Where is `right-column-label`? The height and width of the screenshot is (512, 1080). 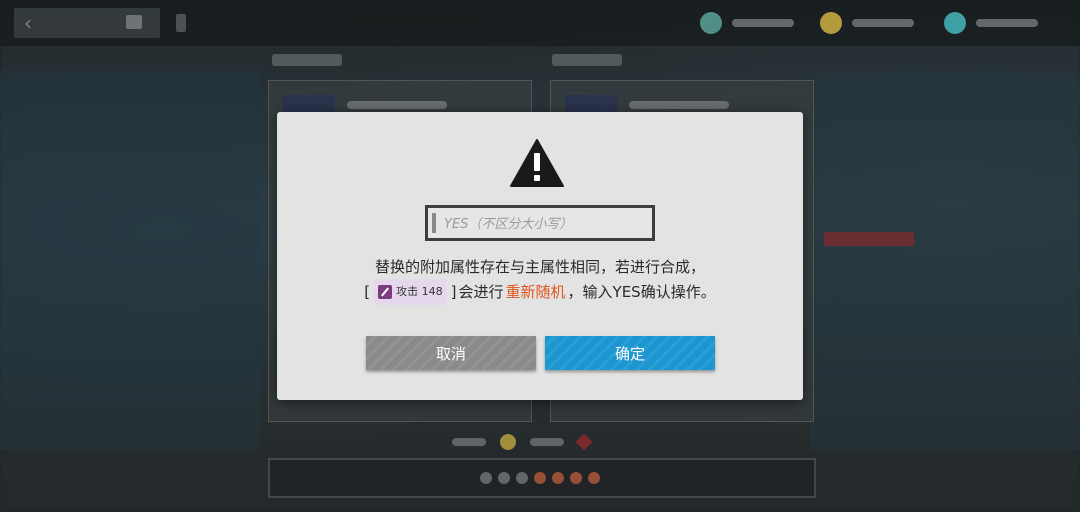 right-column-label is located at coordinates (587, 60).